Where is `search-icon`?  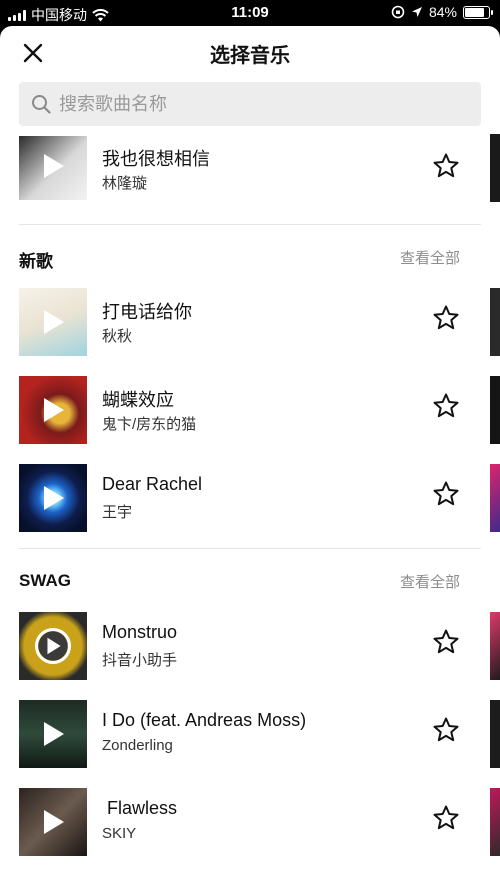
search-icon is located at coordinates (41, 104).